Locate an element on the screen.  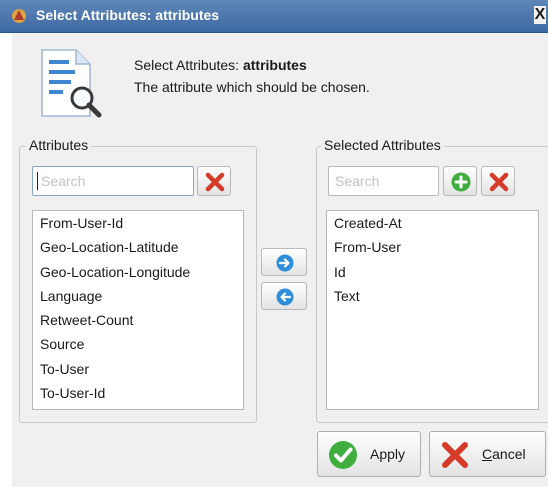
list-item: Created-At is located at coordinates (432, 223).